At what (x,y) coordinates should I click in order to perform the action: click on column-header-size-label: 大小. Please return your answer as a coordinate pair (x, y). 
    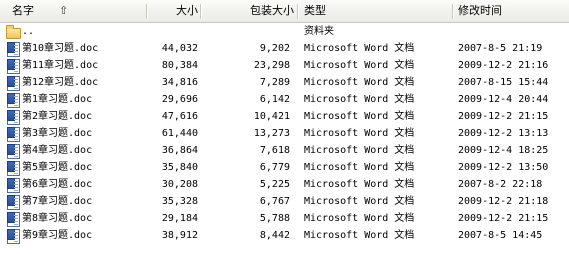
    Looking at the image, I should click on (187, 10).